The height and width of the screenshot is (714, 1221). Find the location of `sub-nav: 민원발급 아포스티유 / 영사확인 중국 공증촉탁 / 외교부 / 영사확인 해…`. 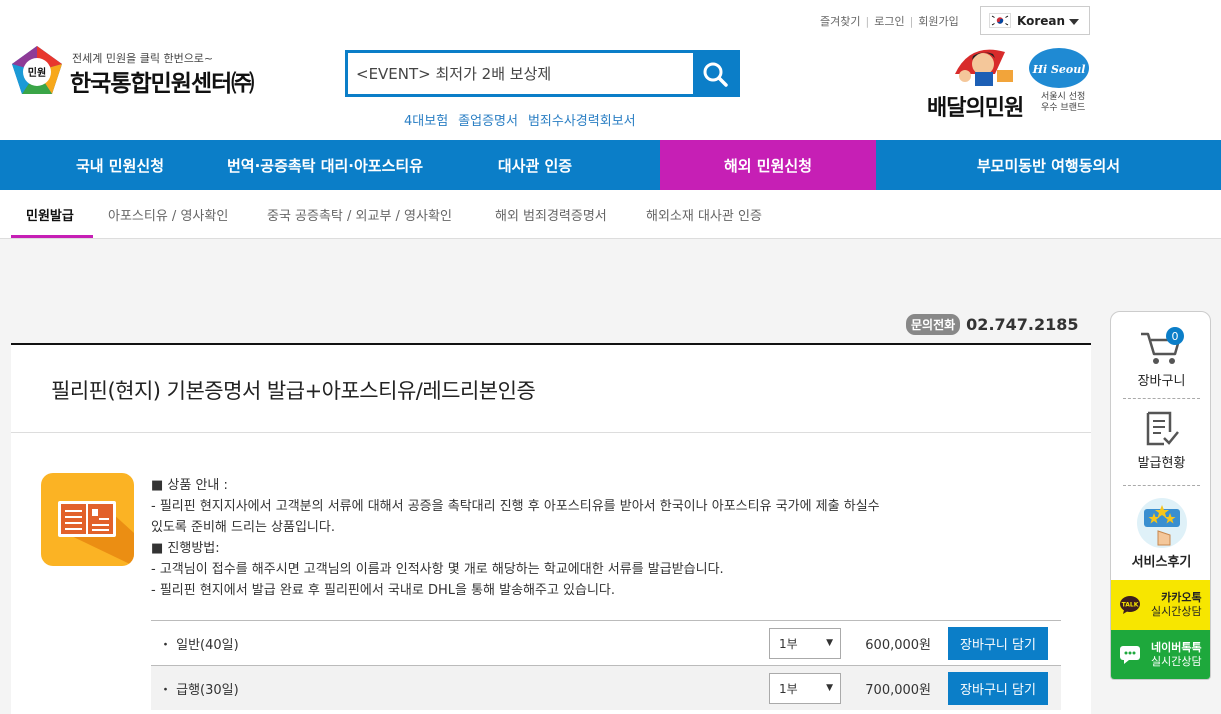

sub-nav: 민원발급 아포스티유 / 영사확인 중국 공증촉탁 / 외교부 / 영사확인 해… is located at coordinates (610, 214).